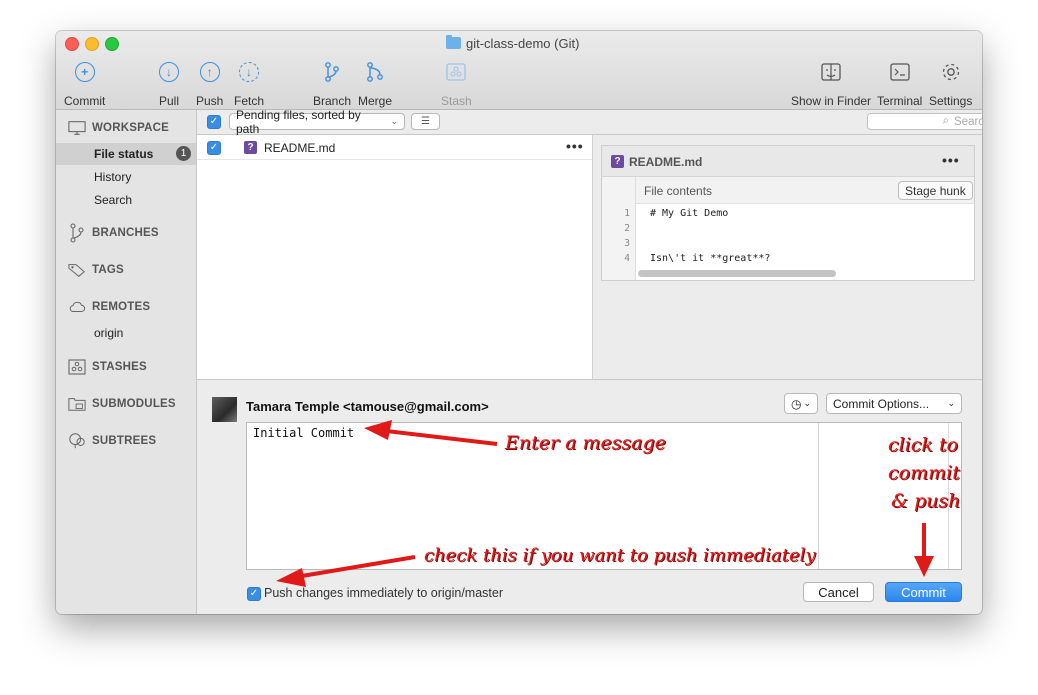 The width and height of the screenshot is (1038, 695). I want to click on window-title: git-class-demo (Git), so click(512, 43).